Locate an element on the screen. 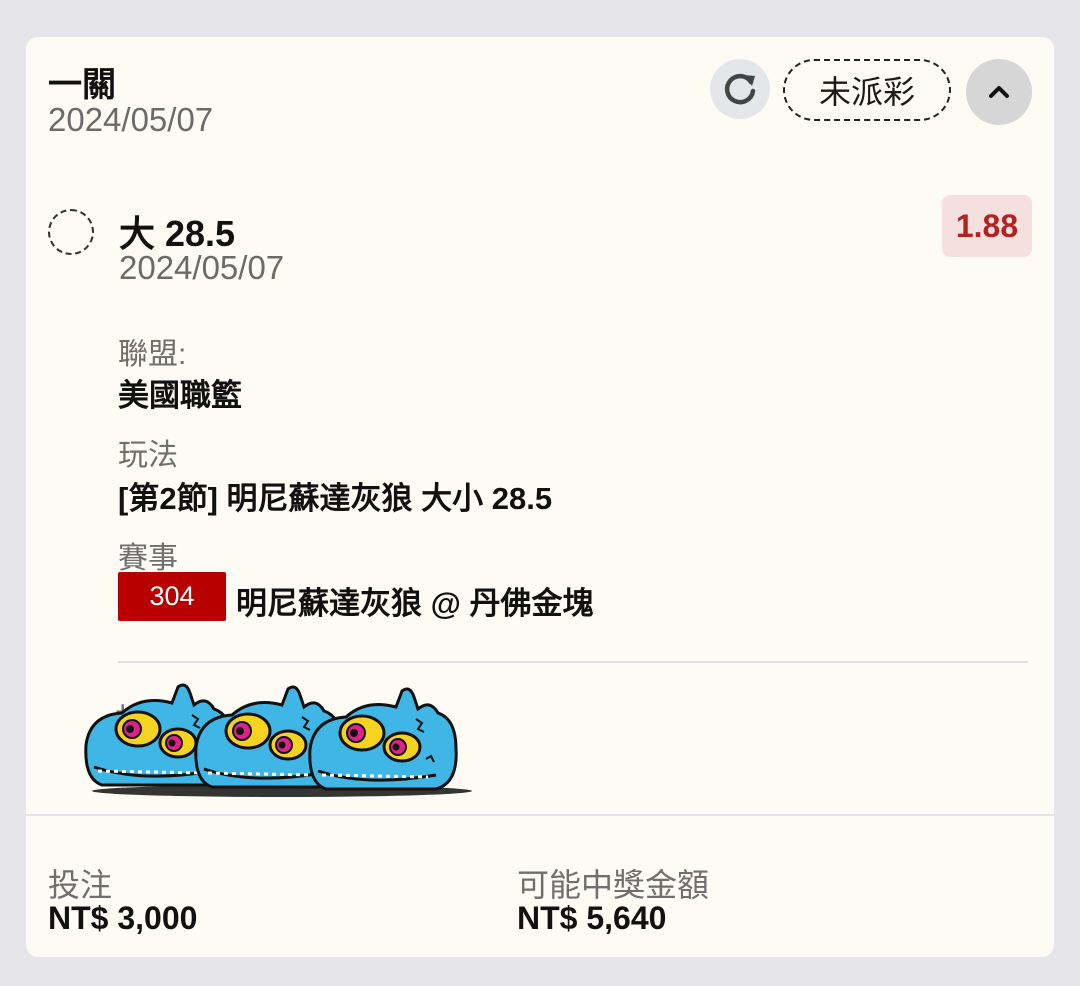 This screenshot has height=986, width=1080. league-label: 聯盟: is located at coordinates (152, 354).